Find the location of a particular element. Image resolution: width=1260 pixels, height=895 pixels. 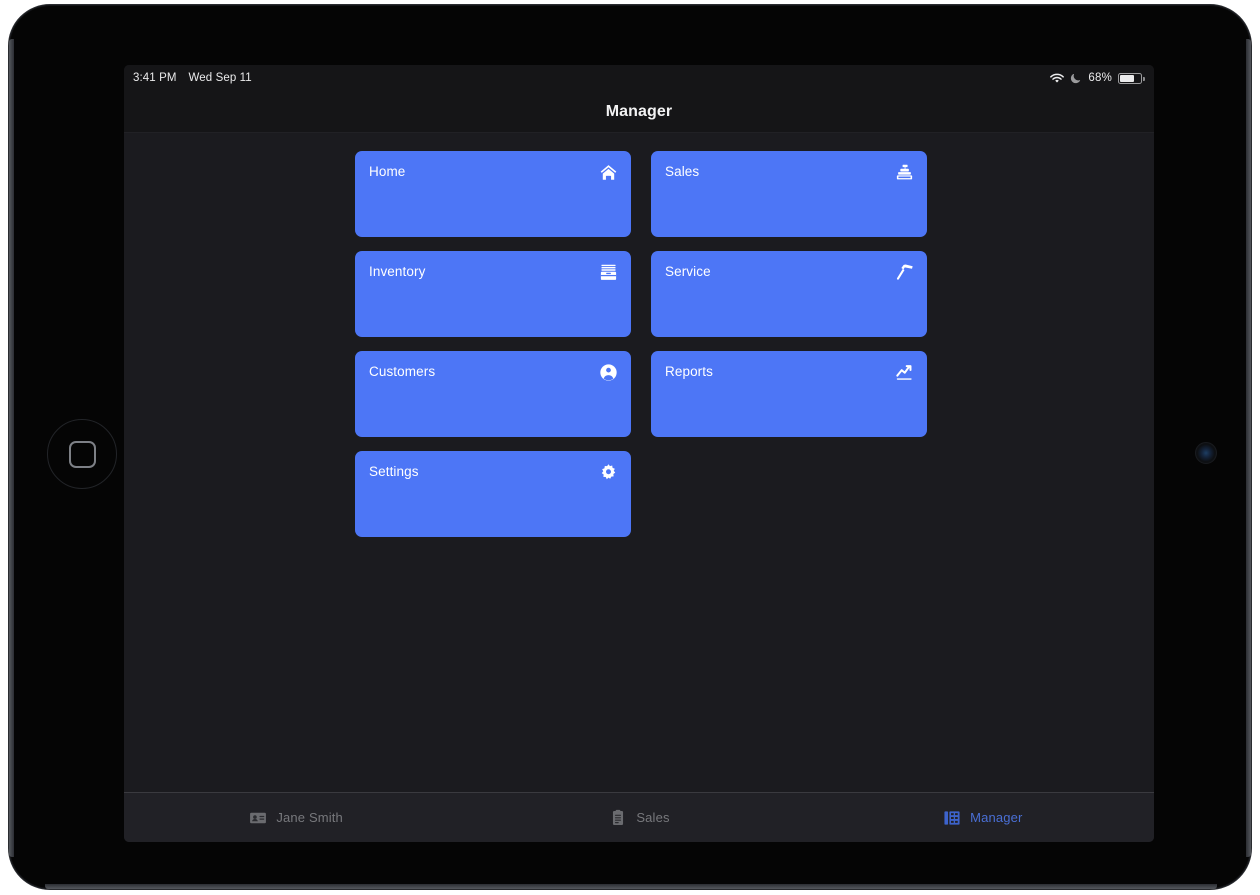

contact-card-icon is located at coordinates (257, 817).